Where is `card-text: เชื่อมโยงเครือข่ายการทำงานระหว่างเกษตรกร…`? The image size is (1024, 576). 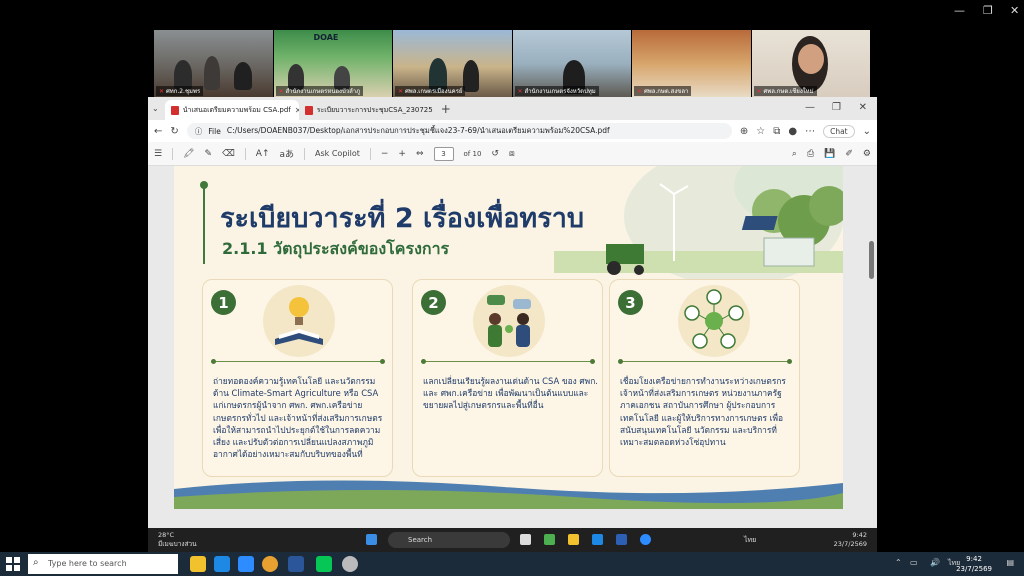 card-text: เชื่อมโยงเครือข่ายการทำงานระหว่างเกษตรกร… is located at coordinates (703, 412).